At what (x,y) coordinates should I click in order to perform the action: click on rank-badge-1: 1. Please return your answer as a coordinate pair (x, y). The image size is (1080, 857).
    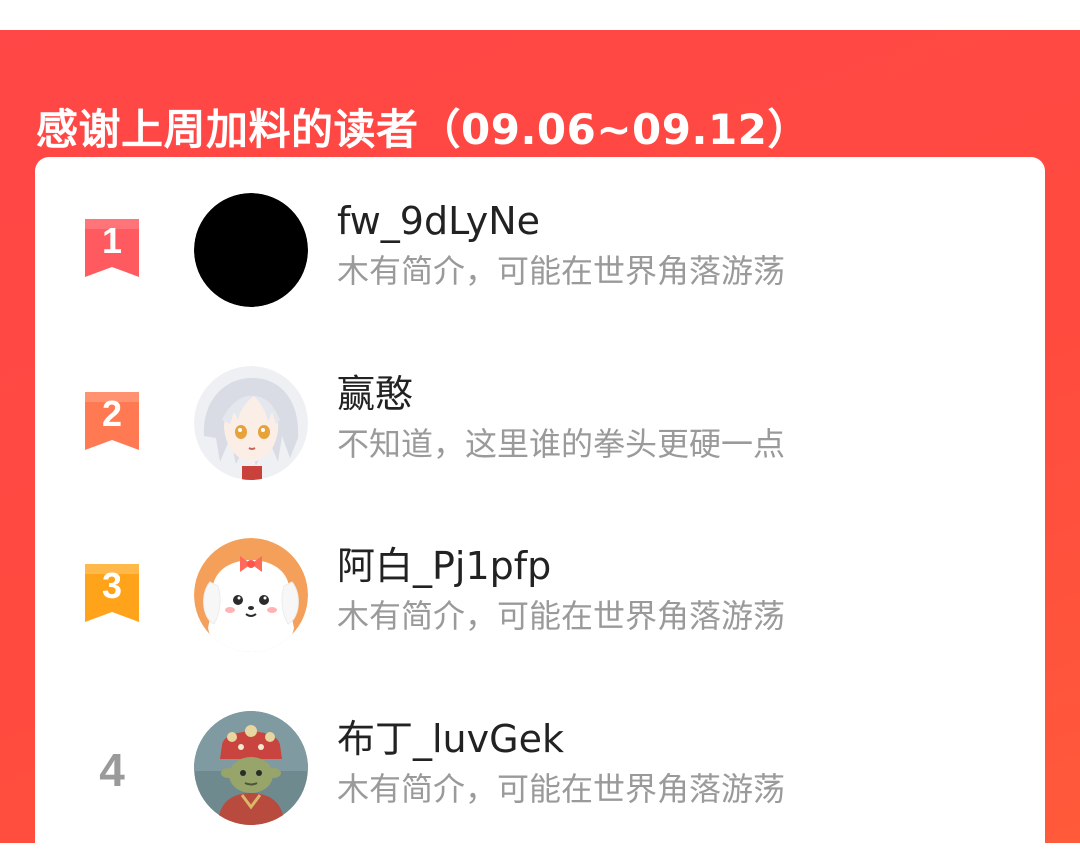
    Looking at the image, I should click on (112, 248).